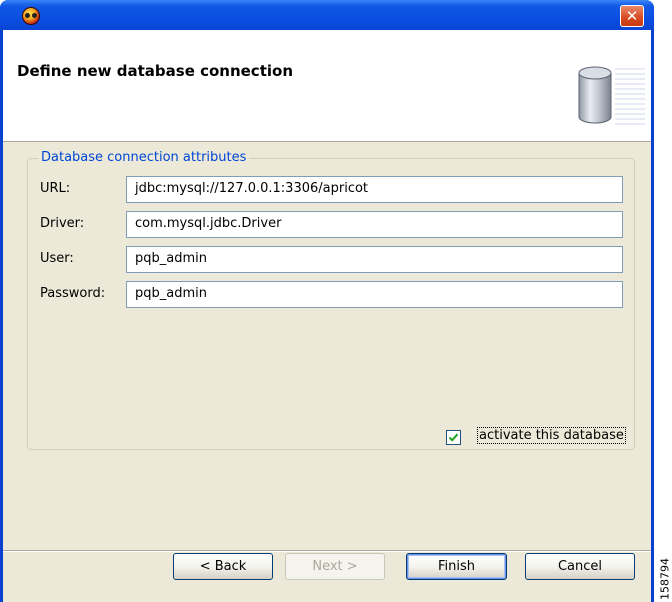 The width and height of the screenshot is (672, 602). Describe the element at coordinates (374, 224) in the screenshot. I see `driver-field: com.mysql.jdbc.Driver` at that location.